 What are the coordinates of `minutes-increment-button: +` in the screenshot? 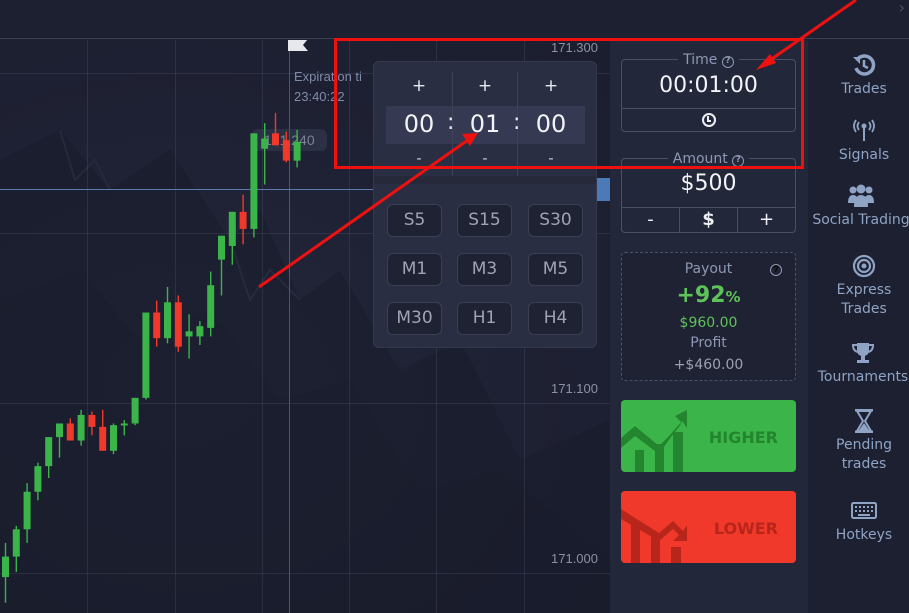 It's located at (485, 86).